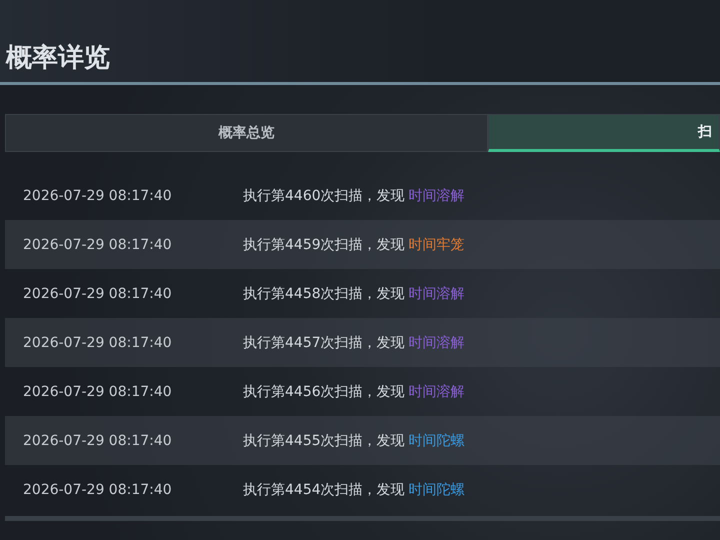 Image resolution: width=720 pixels, height=540 pixels. Describe the element at coordinates (324, 343) in the screenshot. I see `log-message: 执行第4457次扫描，发现` at that location.